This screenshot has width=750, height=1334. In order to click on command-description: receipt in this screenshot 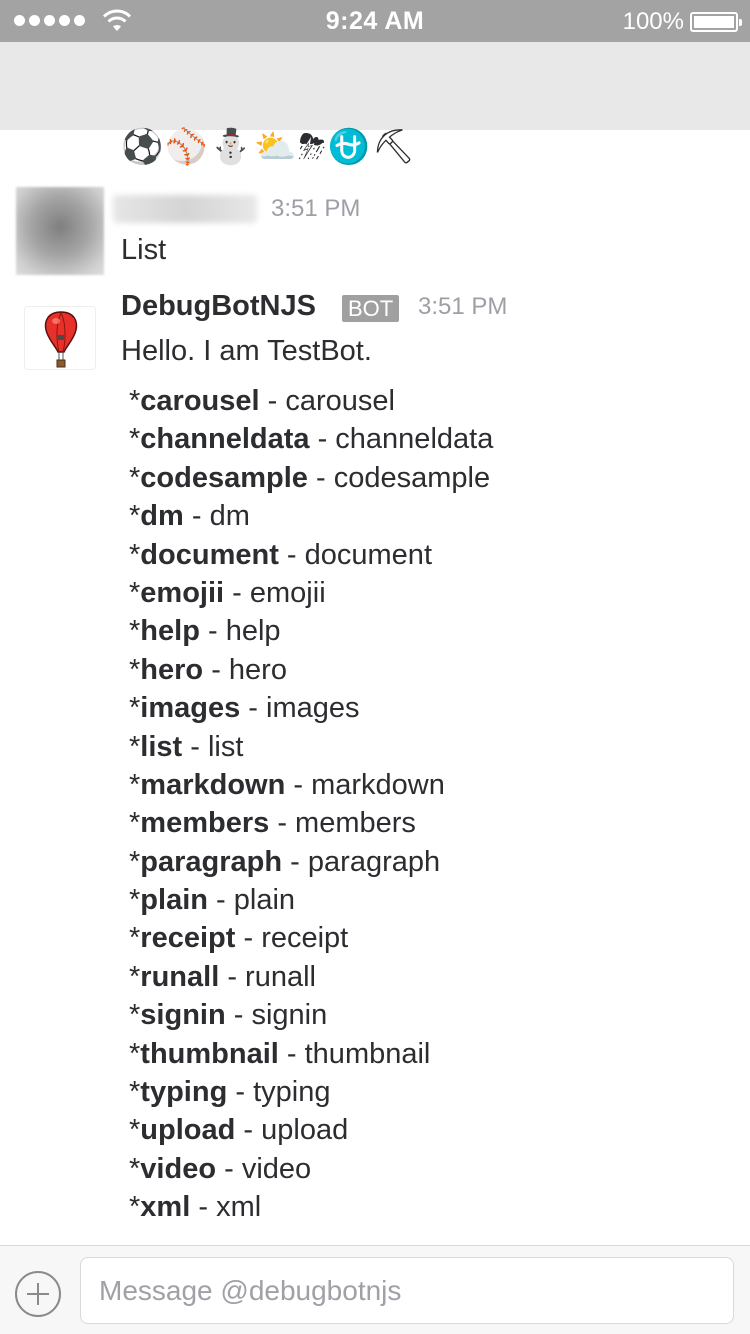, I will do `click(305, 938)`.